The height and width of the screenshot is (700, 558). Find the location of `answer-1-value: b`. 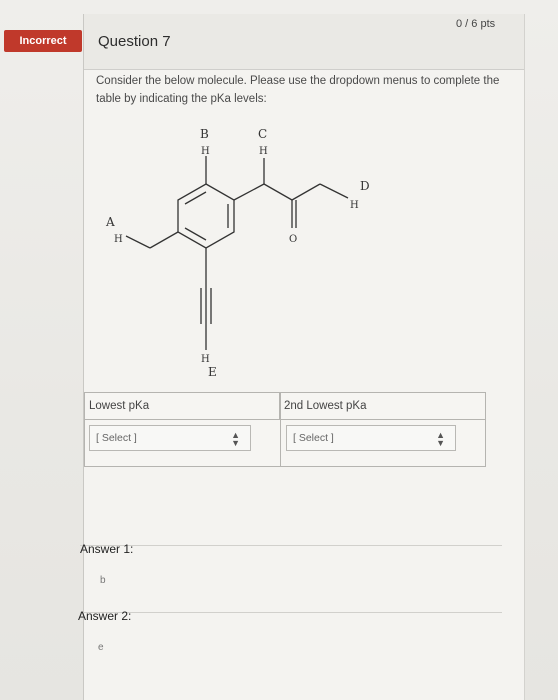

answer-1-value: b is located at coordinates (103, 580).